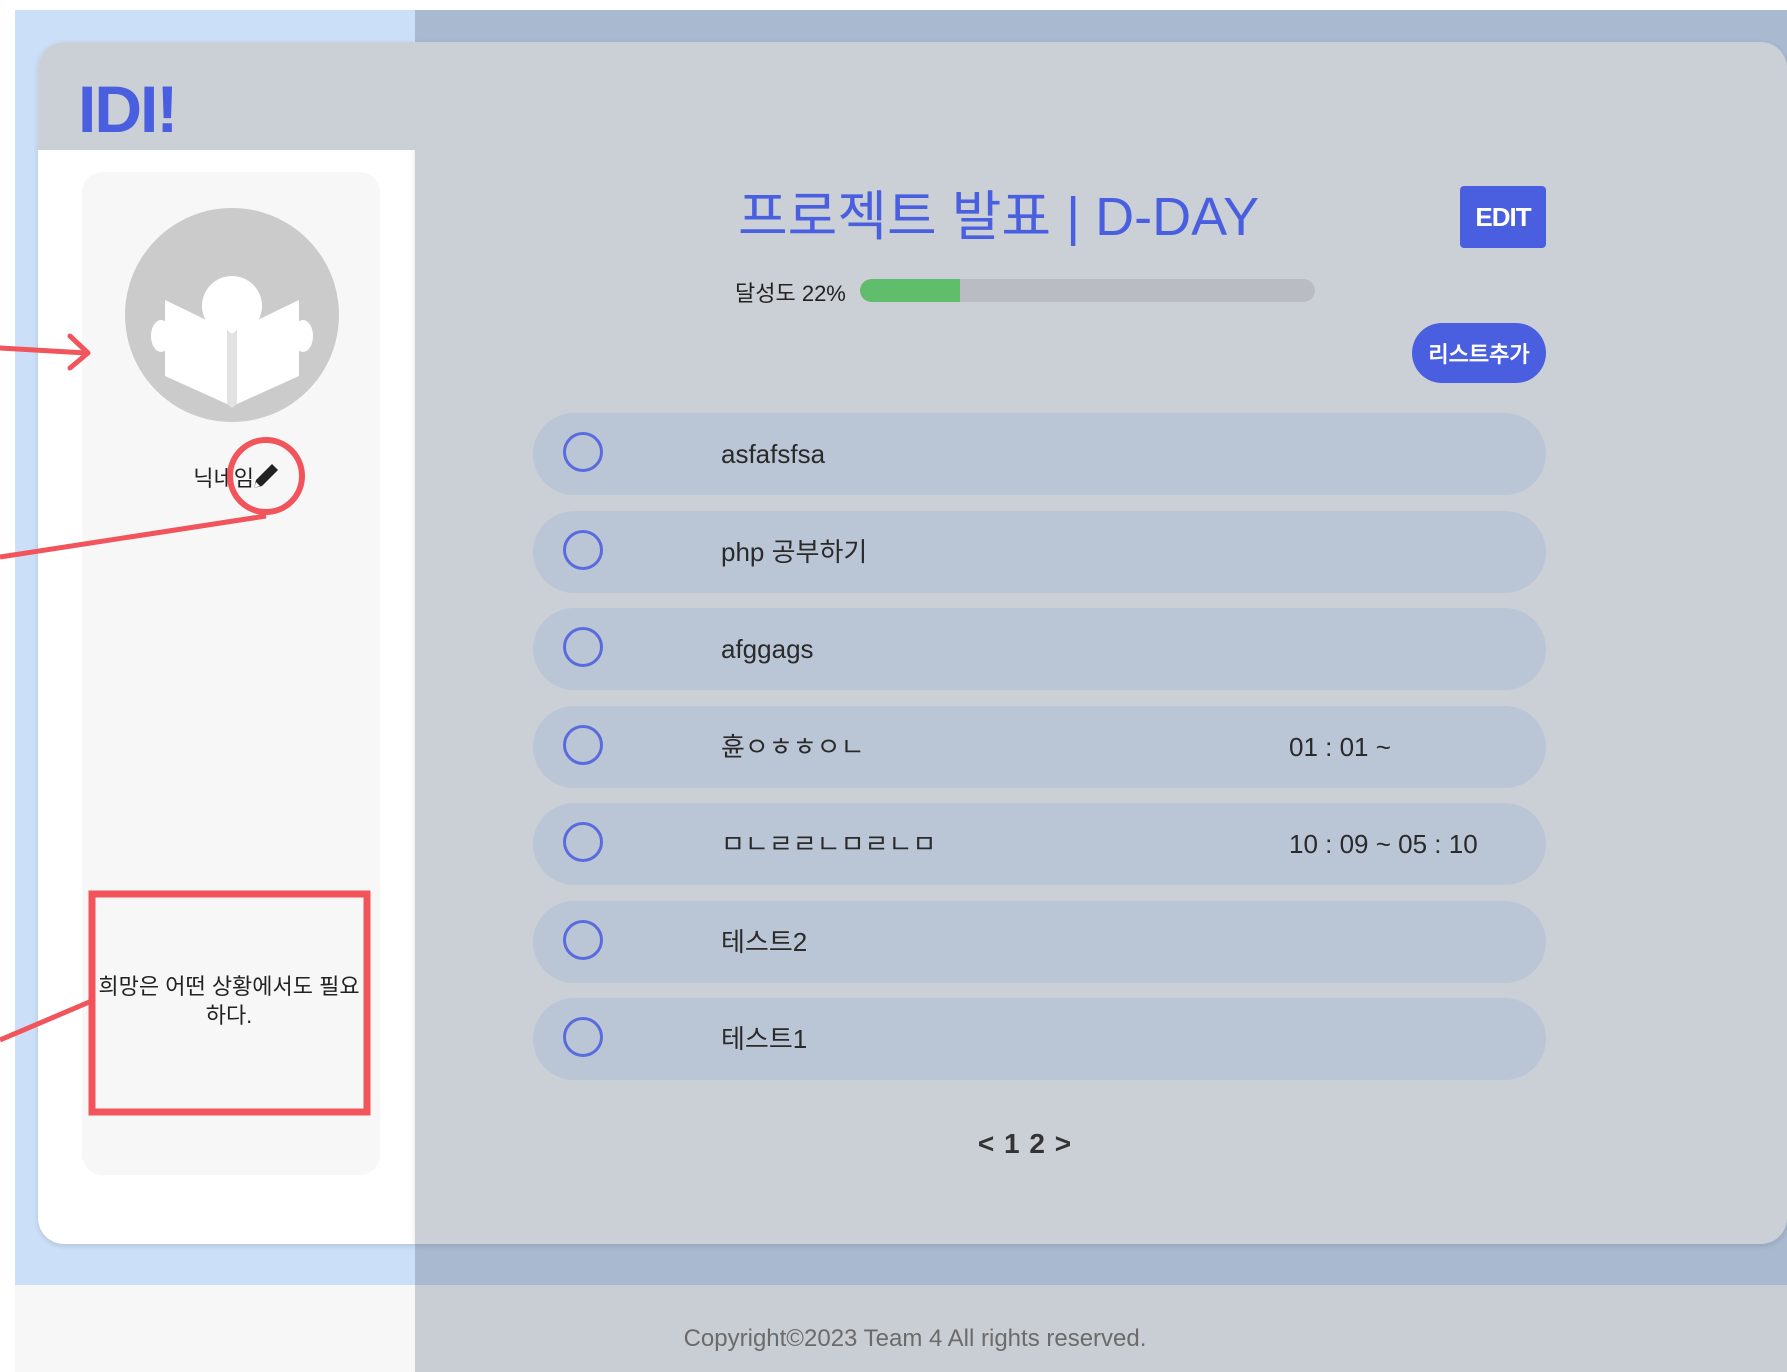 Image resolution: width=1787 pixels, height=1372 pixels. Describe the element at coordinates (128, 109) in the screenshot. I see `app-logo: IDI!` at that location.